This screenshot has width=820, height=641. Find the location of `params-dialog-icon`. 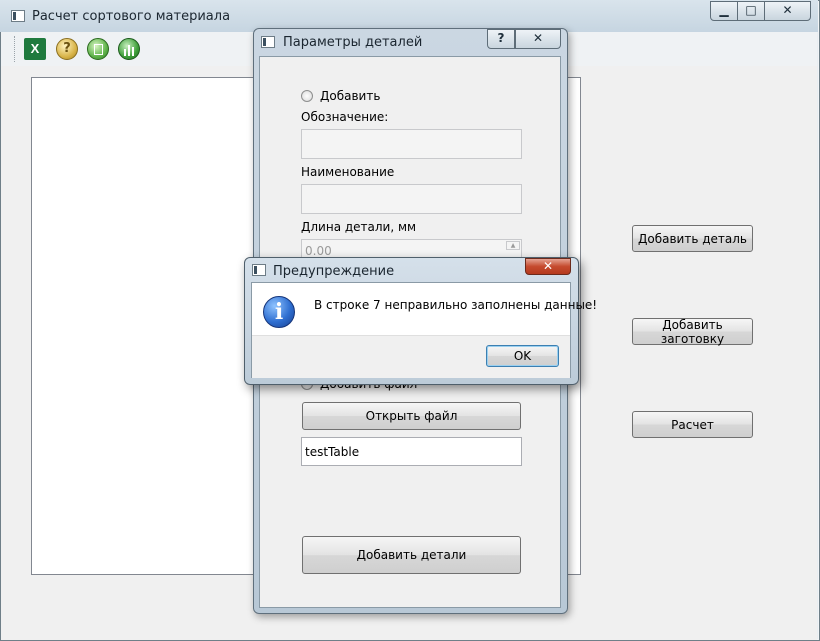

params-dialog-icon is located at coordinates (268, 42).